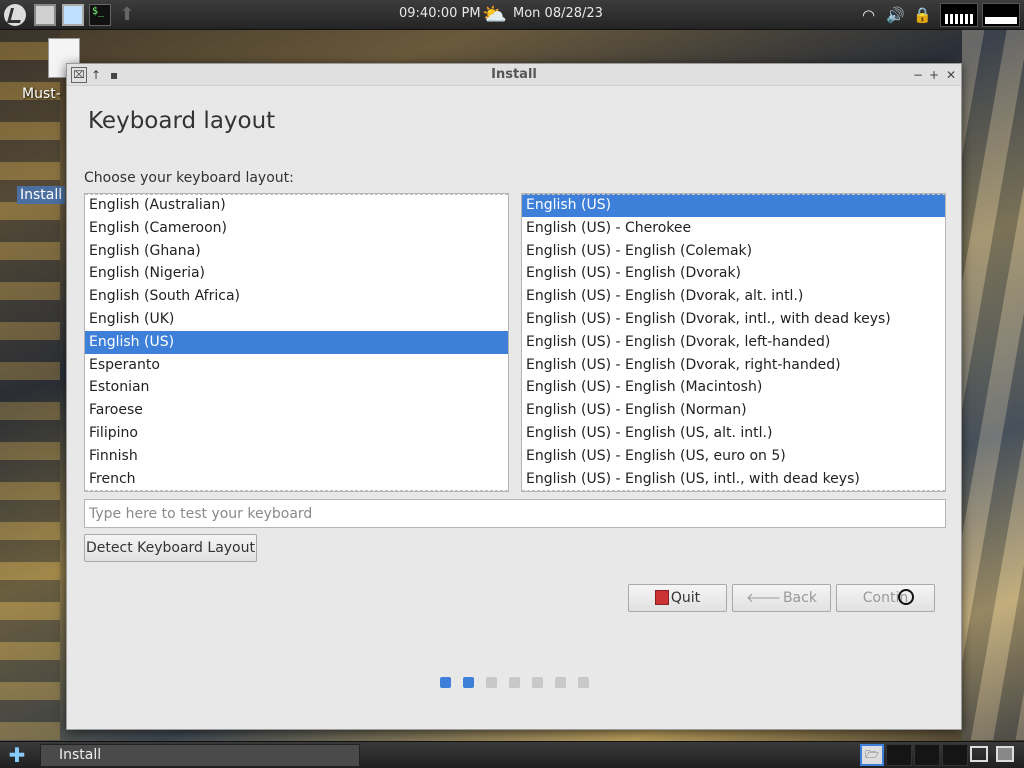 Image resolution: width=1024 pixels, height=768 pixels. I want to click on page-title: Keyboard layout, so click(182, 121).